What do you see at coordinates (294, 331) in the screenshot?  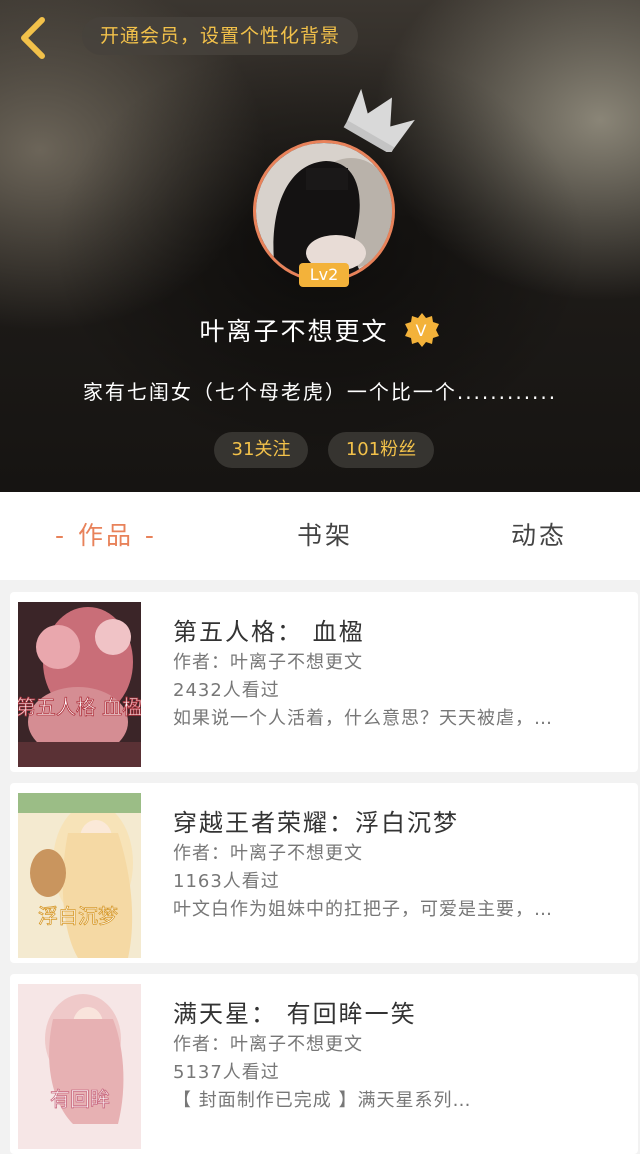 I see `username-text: 叶离子不想更文` at bounding box center [294, 331].